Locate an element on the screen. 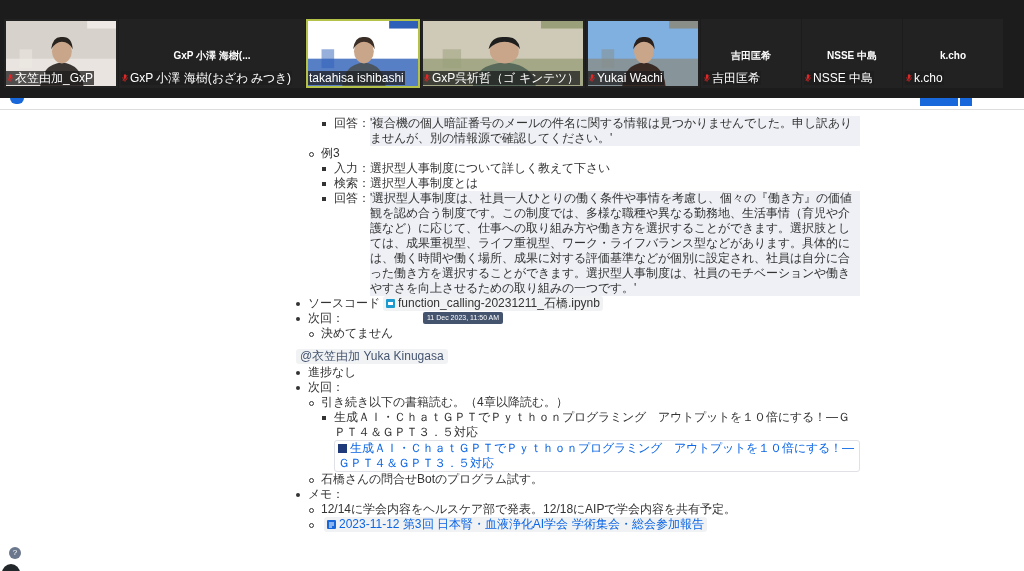 The image size is (1024, 571). participant-label: takahisa ishibashi is located at coordinates (356, 78).